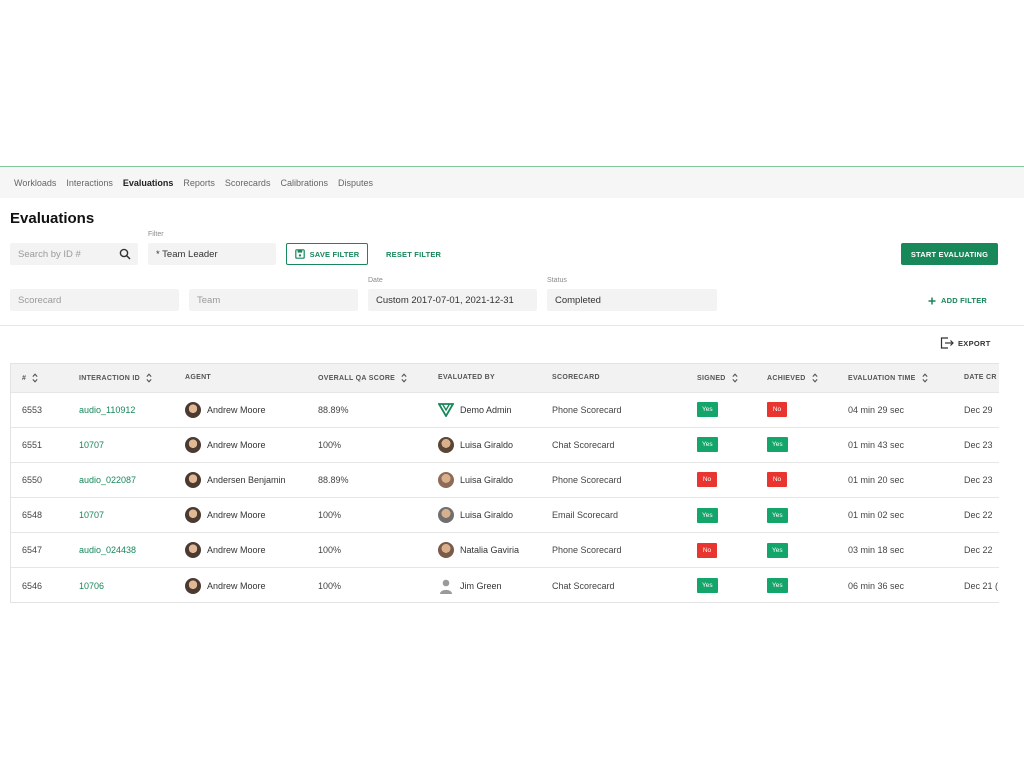 Image resolution: width=1024 pixels, height=768 pixels. Describe the element at coordinates (89, 183) in the screenshot. I see `nav-interactions: Interactions` at that location.